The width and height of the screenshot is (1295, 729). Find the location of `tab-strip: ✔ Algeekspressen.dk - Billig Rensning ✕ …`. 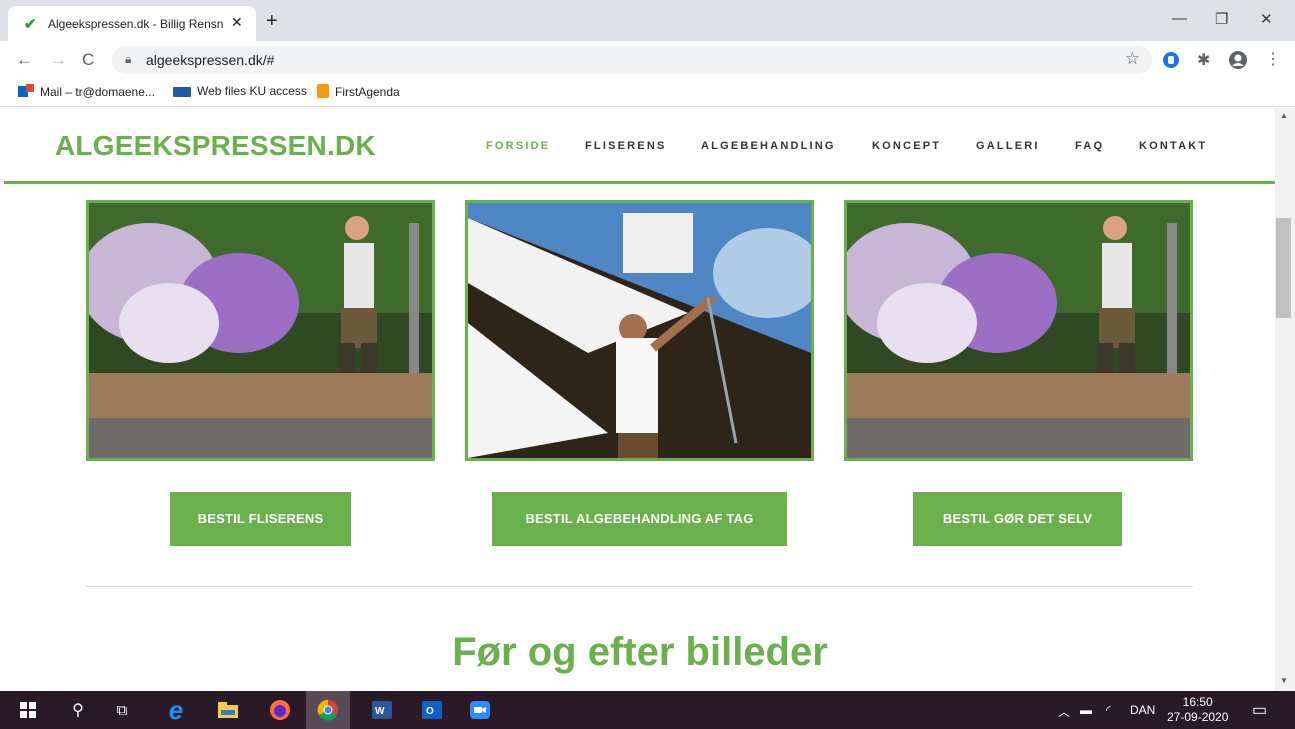

tab-strip: ✔ Algeekspressen.dk - Billig Rensning ✕ … is located at coordinates (647, 20).